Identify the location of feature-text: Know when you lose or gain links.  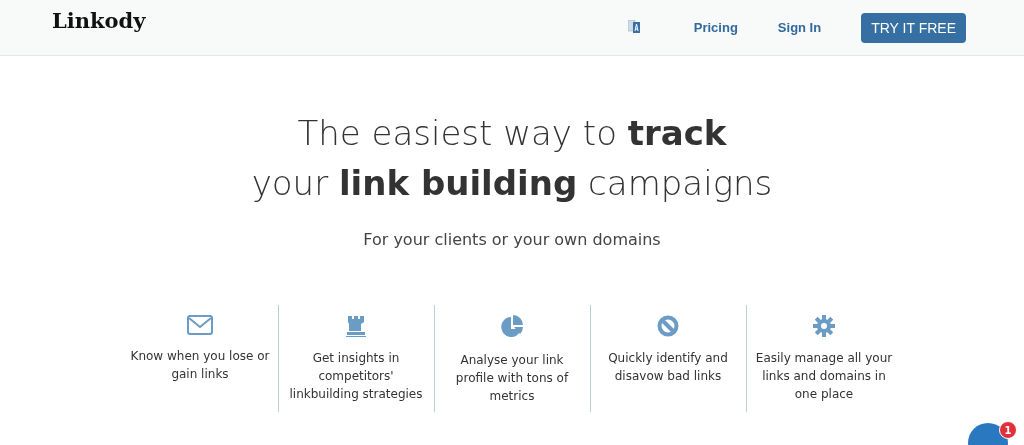
(200, 365).